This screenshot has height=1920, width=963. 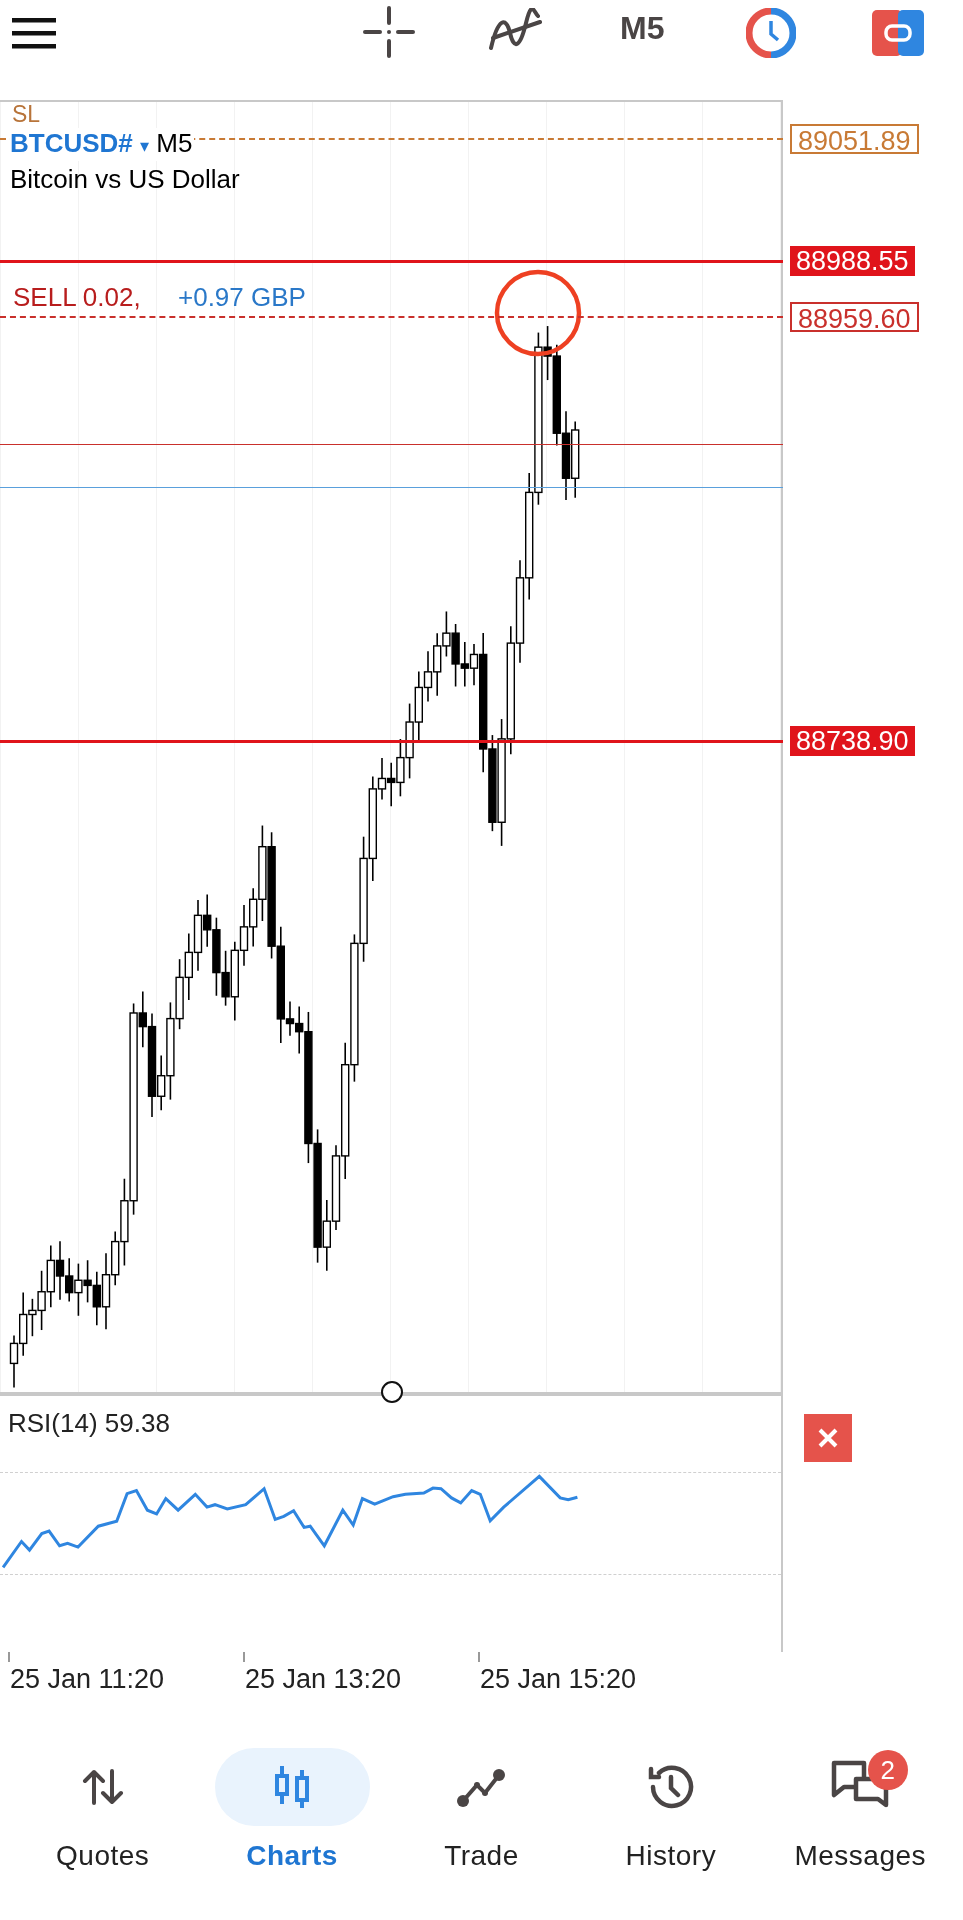 I want to click on stop-loss-label: SL, so click(x=26, y=114).